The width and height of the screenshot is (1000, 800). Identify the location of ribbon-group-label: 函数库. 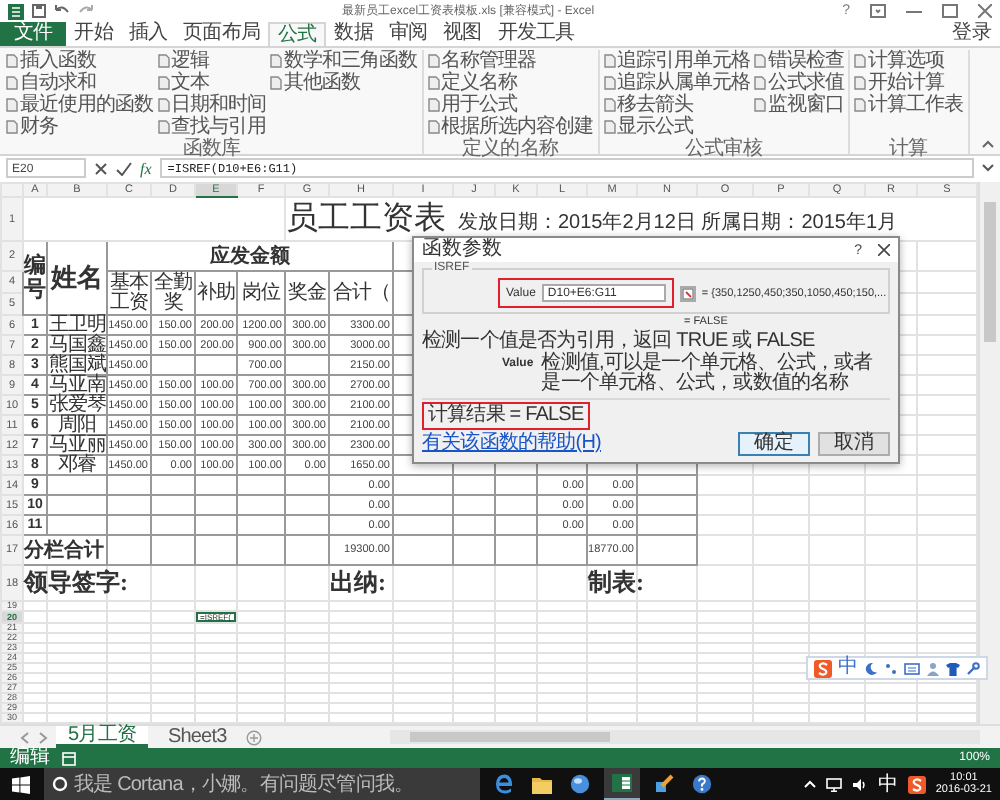
(211, 150).